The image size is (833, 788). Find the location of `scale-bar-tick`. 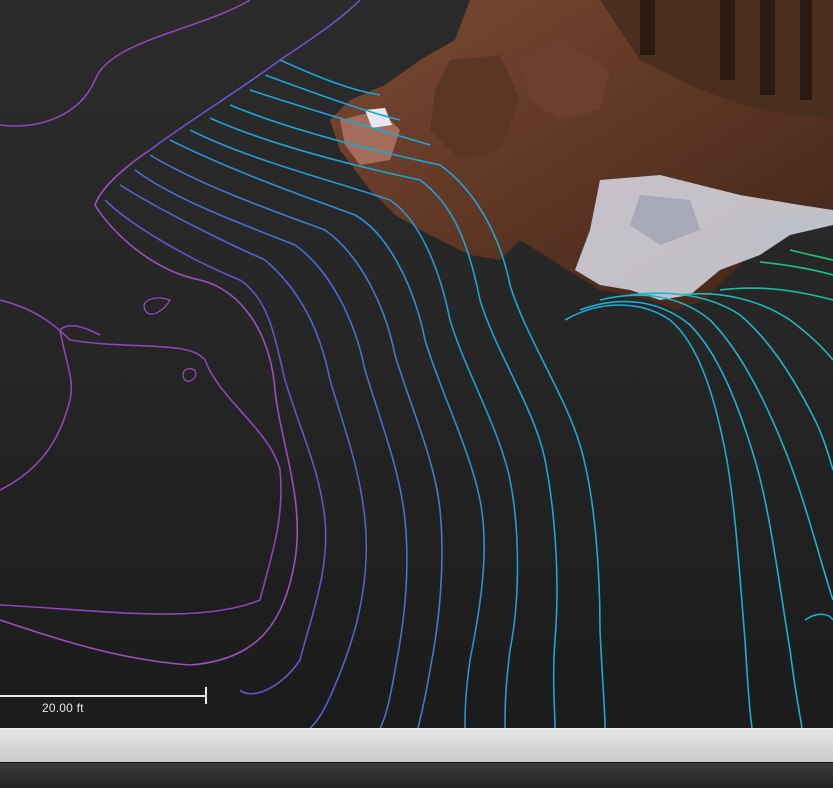

scale-bar-tick is located at coordinates (206, 695).